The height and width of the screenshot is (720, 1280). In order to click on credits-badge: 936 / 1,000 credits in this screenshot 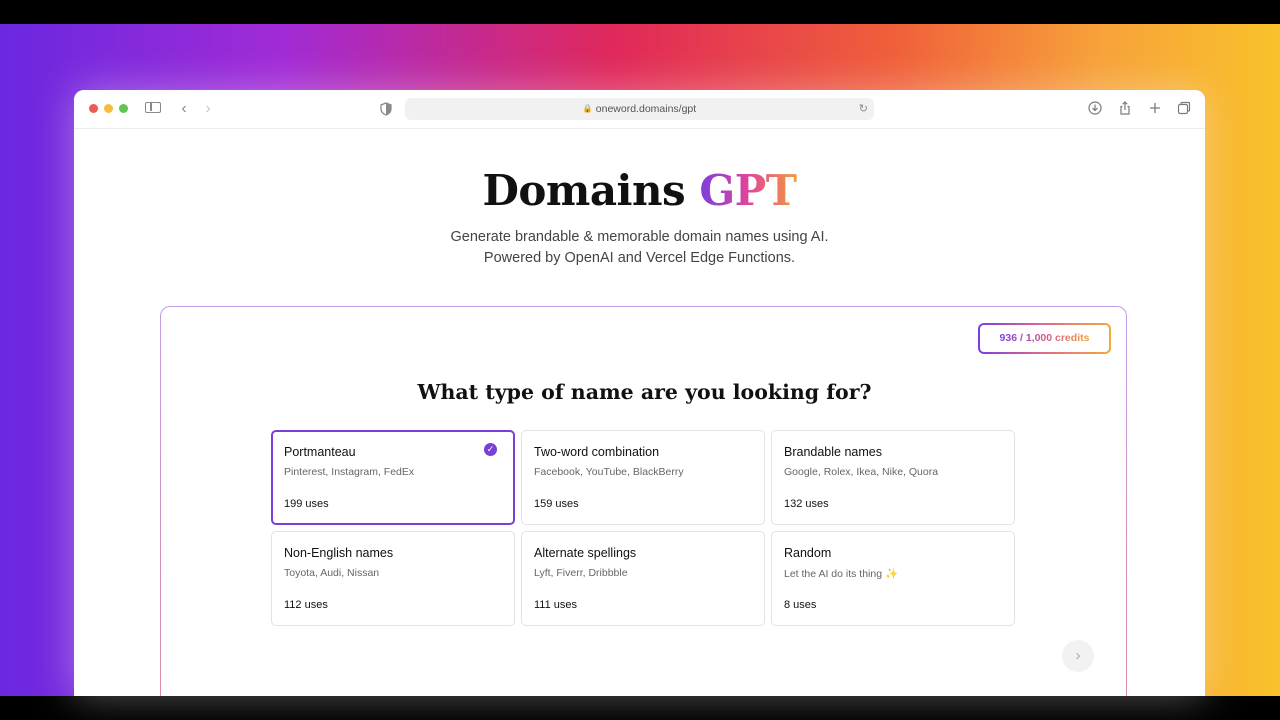, I will do `click(1044, 338)`.